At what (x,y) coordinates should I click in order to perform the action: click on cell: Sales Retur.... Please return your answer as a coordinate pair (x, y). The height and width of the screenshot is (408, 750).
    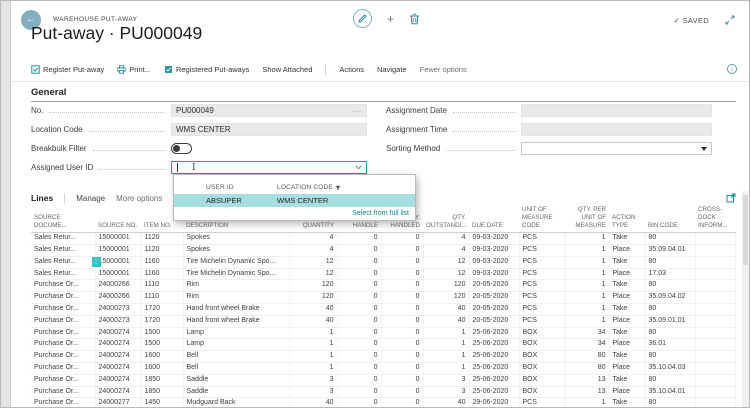
    Looking at the image, I should click on (63, 238).